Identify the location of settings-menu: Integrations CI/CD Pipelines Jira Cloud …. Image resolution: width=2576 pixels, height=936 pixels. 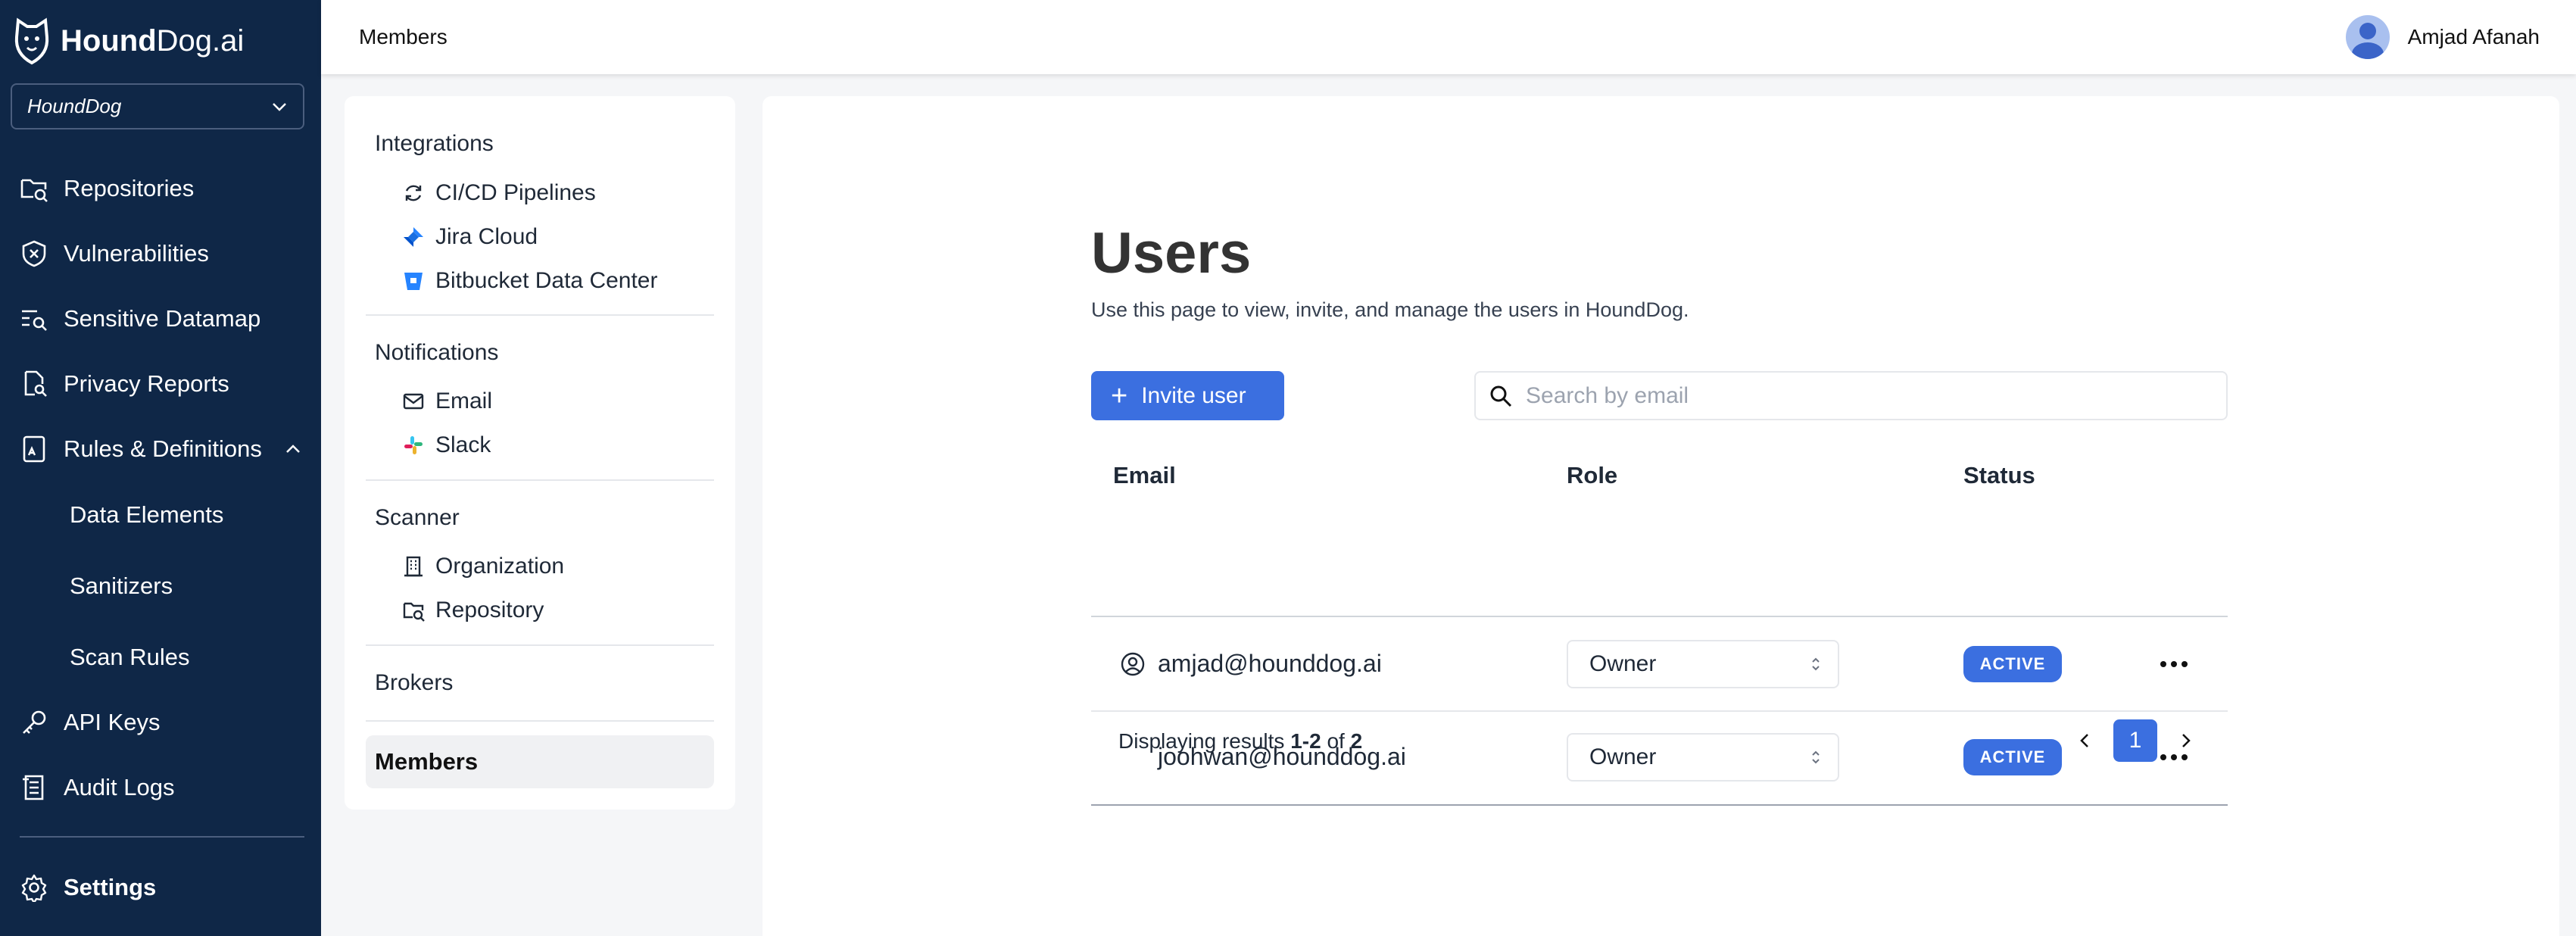
(540, 453).